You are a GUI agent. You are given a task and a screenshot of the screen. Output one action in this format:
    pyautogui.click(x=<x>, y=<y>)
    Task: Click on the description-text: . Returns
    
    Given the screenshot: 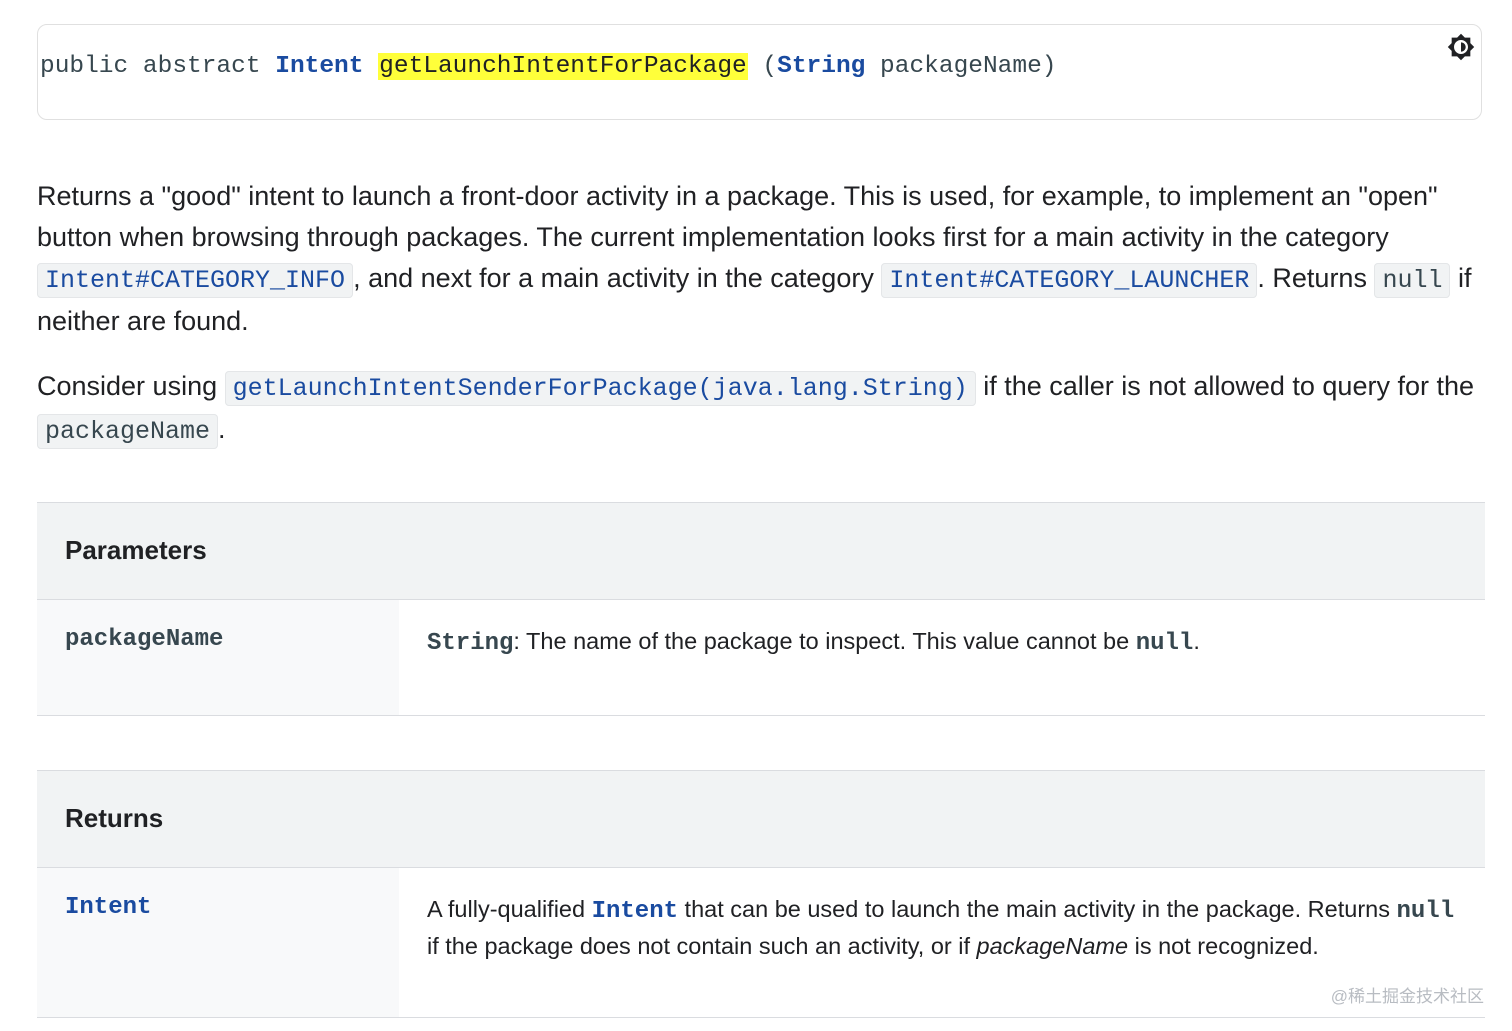 What is the action you would take?
    pyautogui.click(x=1316, y=278)
    